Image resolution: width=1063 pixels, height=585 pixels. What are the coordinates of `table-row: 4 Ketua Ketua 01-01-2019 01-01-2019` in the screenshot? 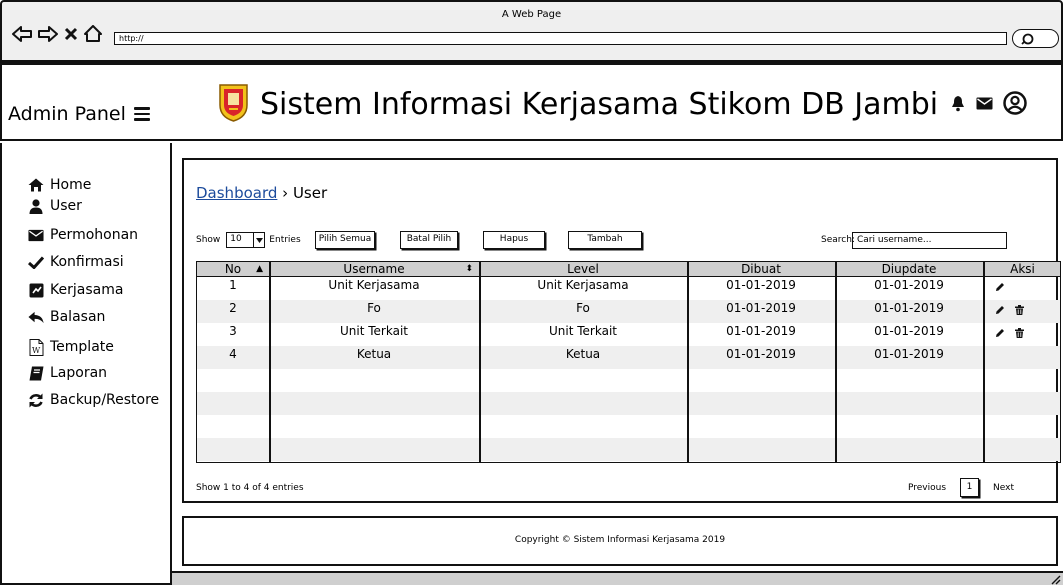 It's located at (628, 357).